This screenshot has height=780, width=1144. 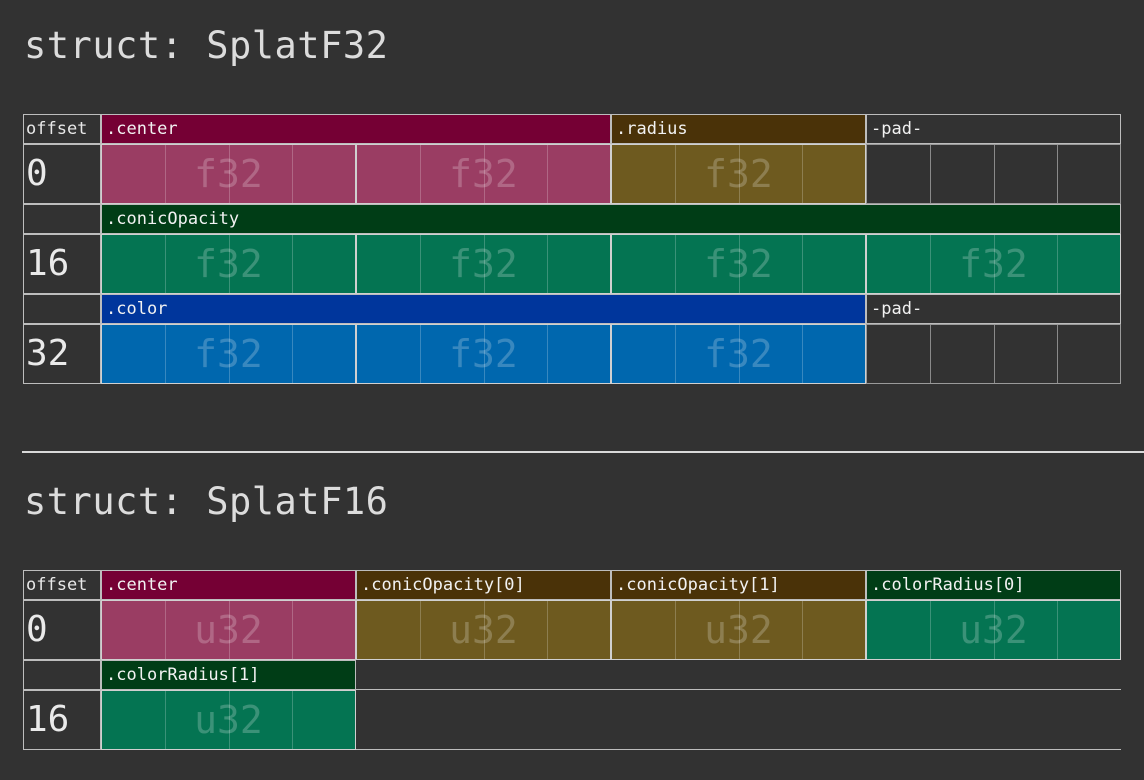 What do you see at coordinates (206, 501) in the screenshot?
I see `struct-title-splatf16: struct: SplatF16` at bounding box center [206, 501].